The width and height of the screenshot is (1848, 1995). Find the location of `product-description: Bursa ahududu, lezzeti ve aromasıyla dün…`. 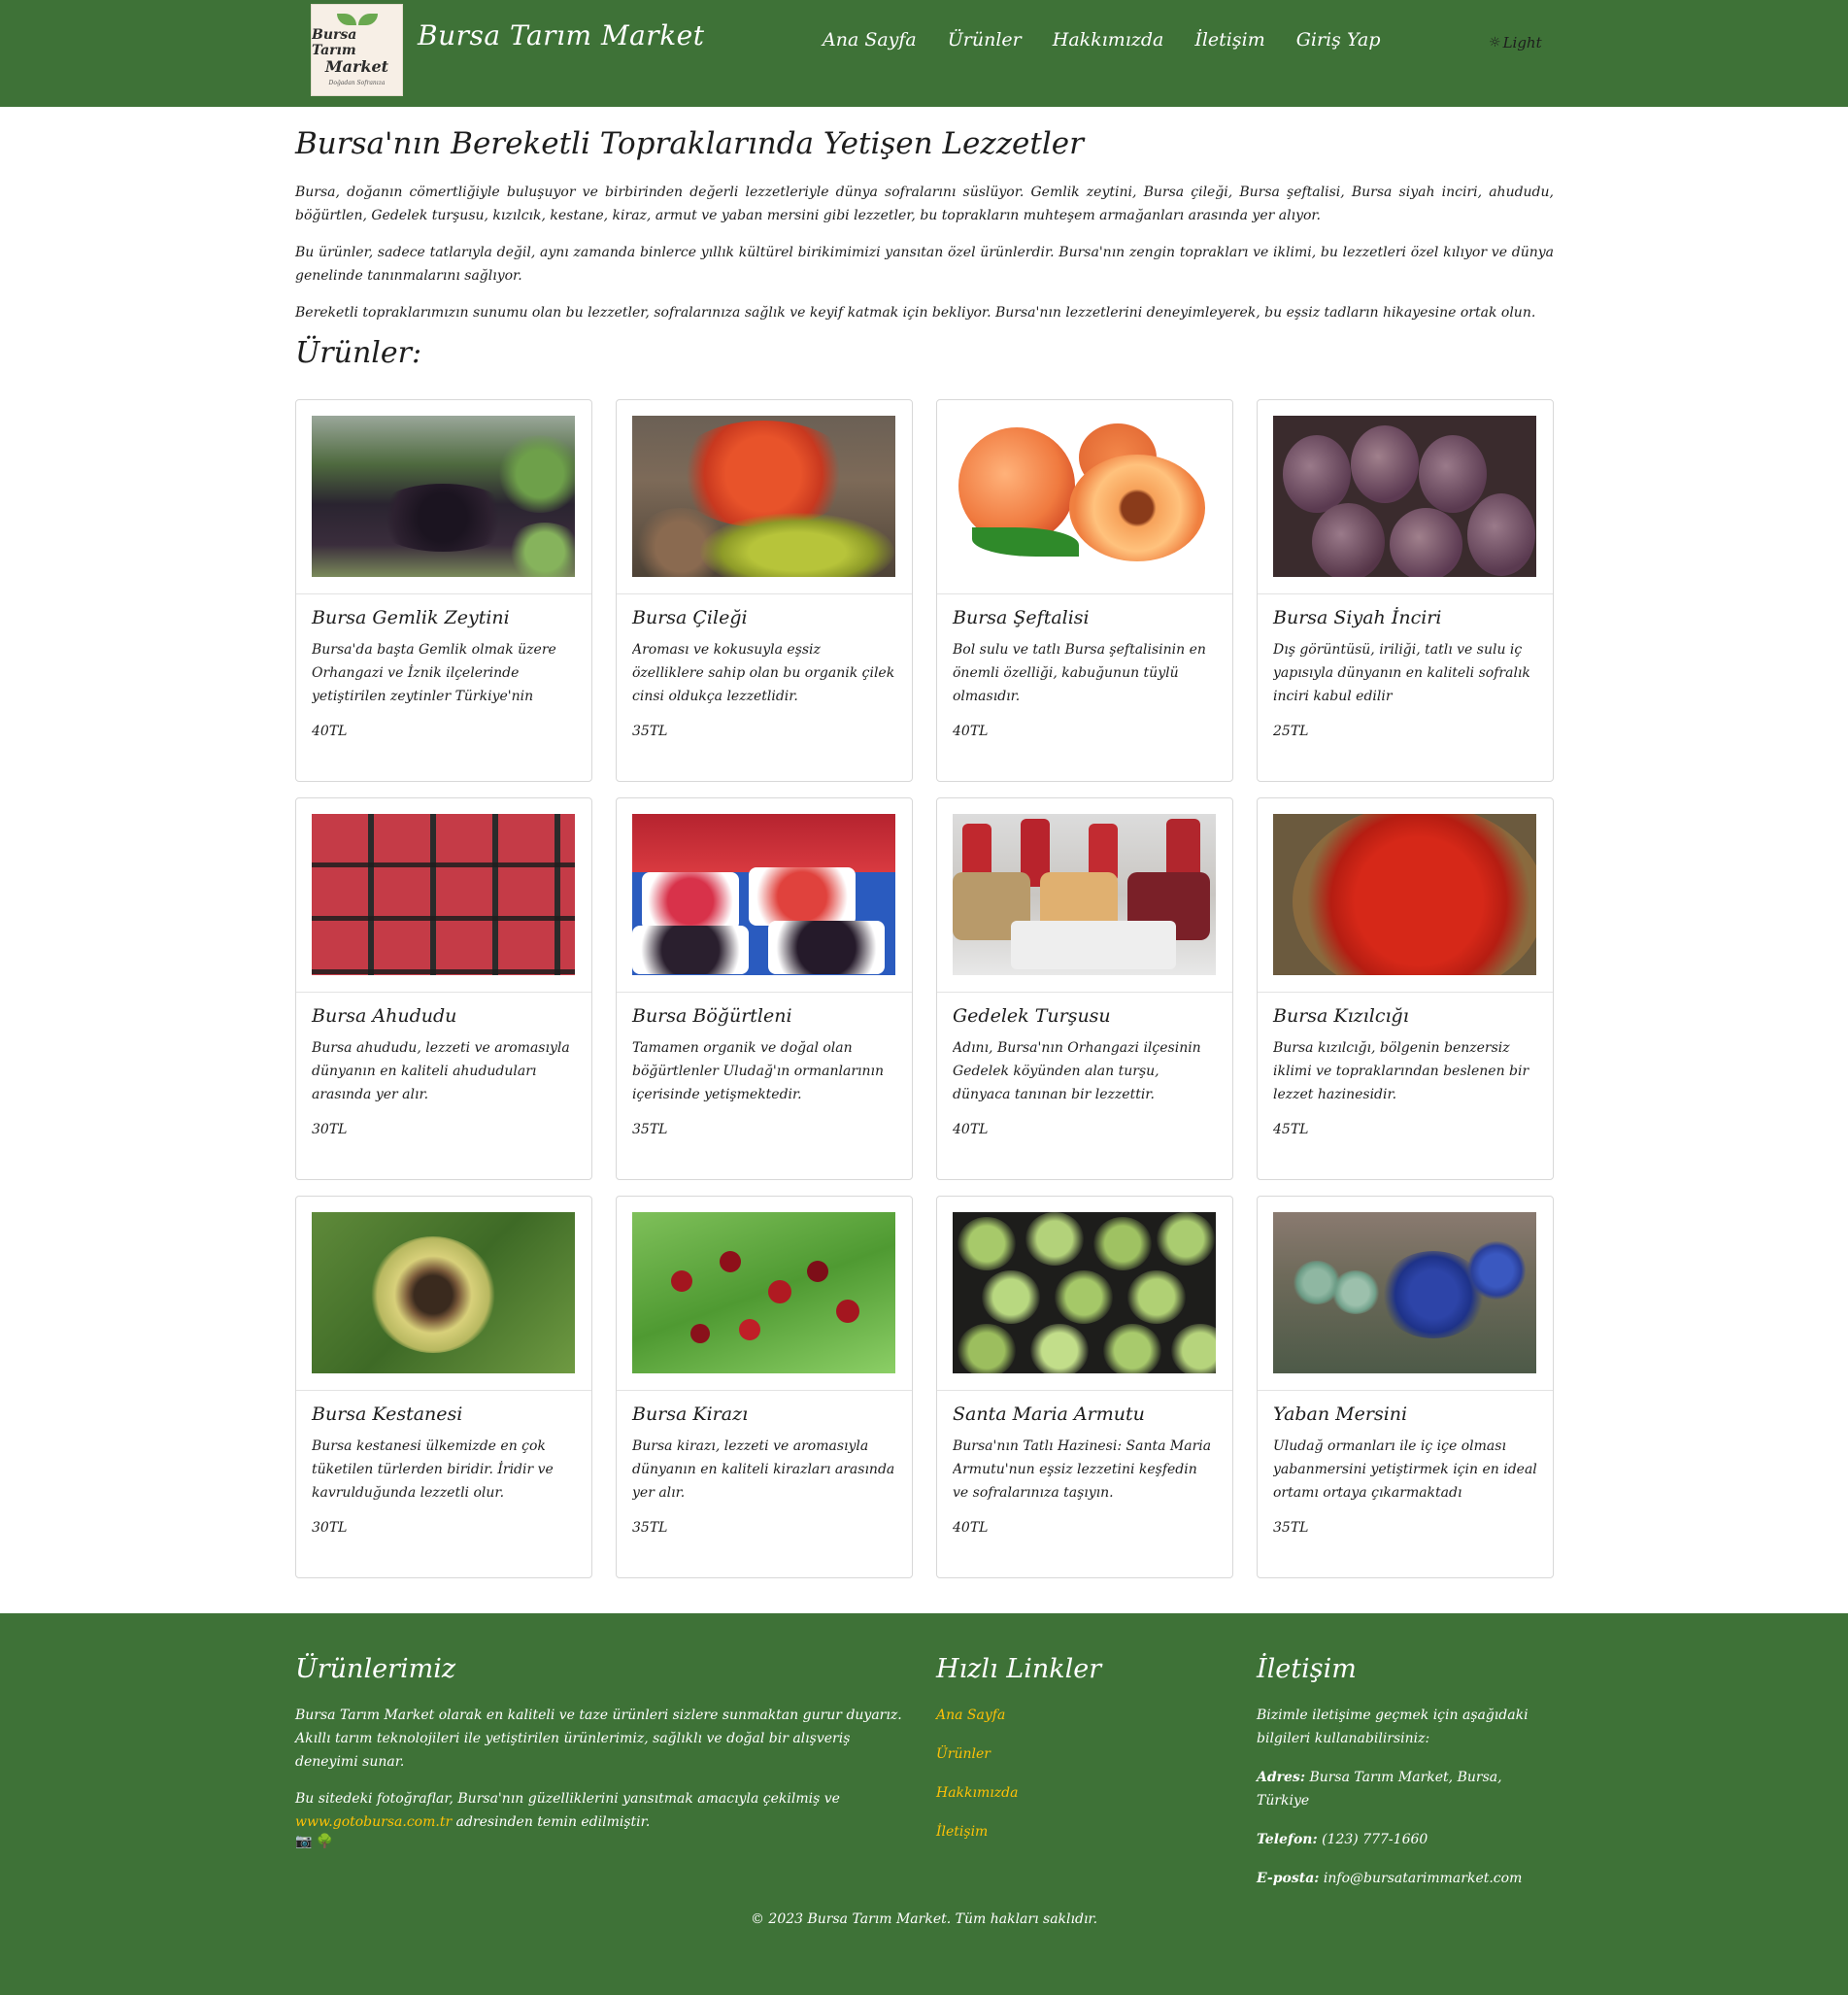

product-description: Bursa ahududu, lezzeti ve aromasıyla dün… is located at coordinates (441, 1071).